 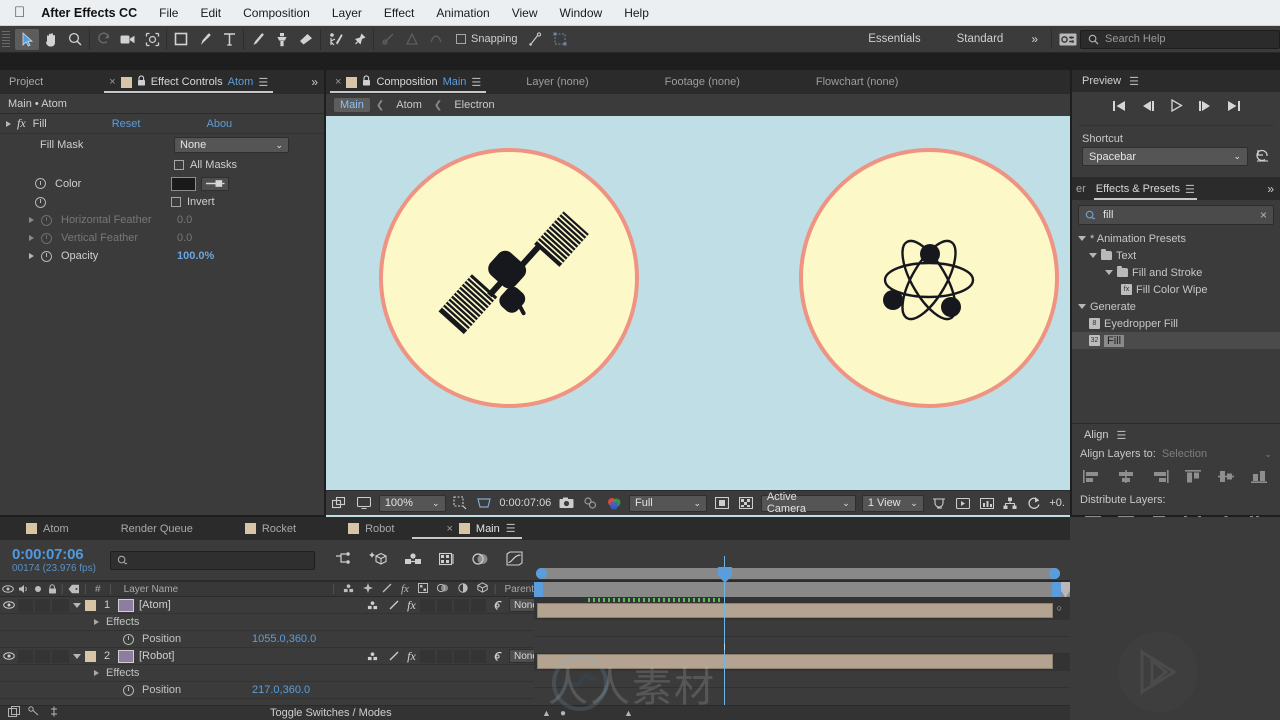 I want to click on show-snapshot-icon, so click(x=590, y=503).